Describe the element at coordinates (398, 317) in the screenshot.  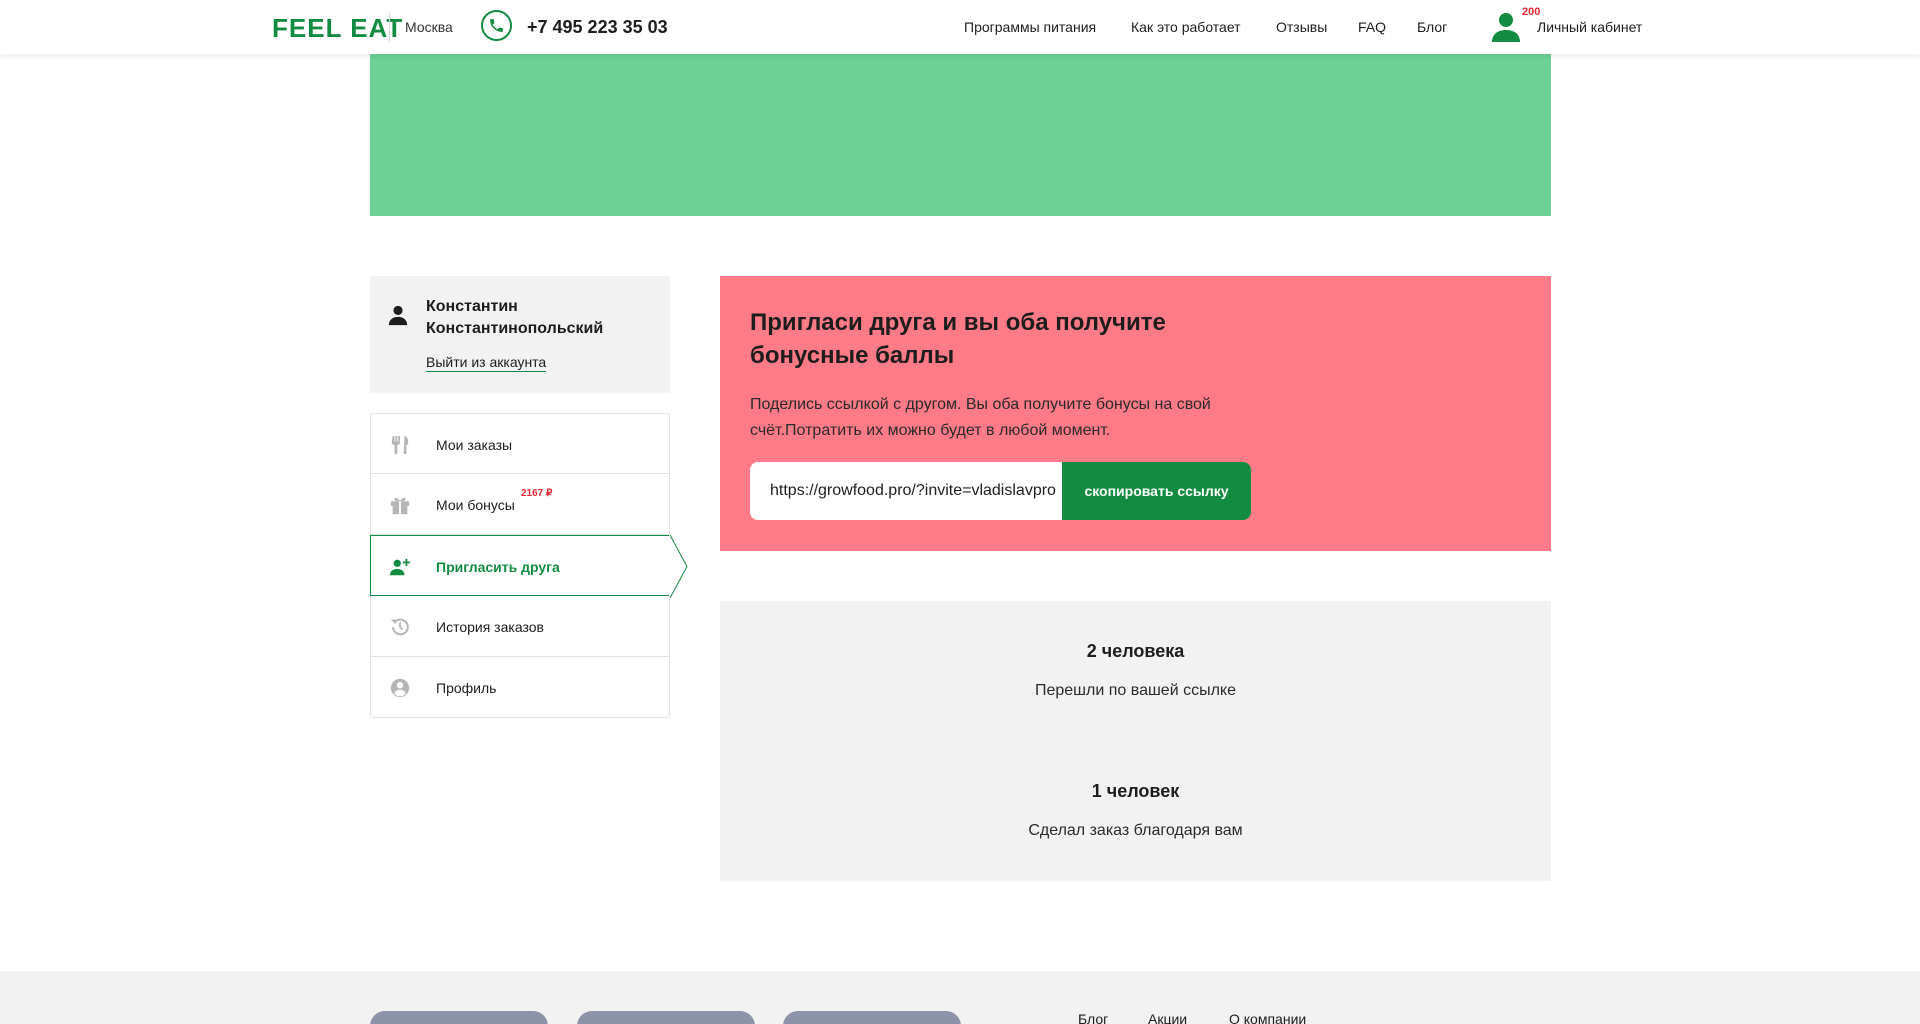
I see `person-icon` at that location.